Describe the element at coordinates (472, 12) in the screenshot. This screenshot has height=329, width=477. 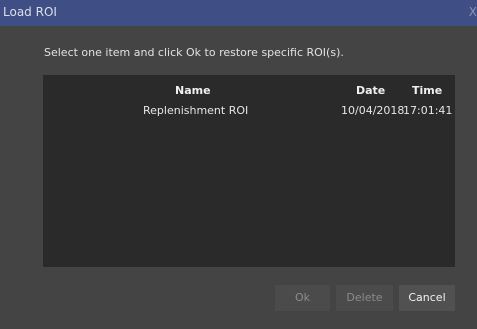
I see `close-icon: X` at that location.